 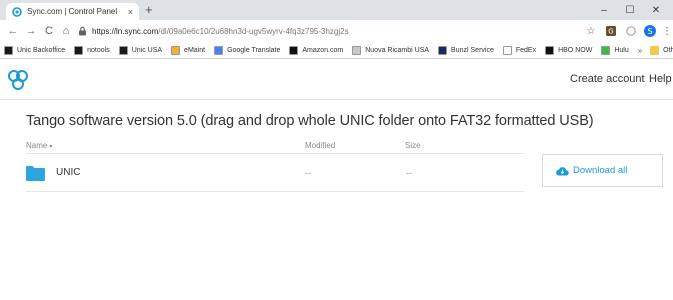 What do you see at coordinates (98, 50) in the screenshot?
I see `bookmark-label: notools` at bounding box center [98, 50].